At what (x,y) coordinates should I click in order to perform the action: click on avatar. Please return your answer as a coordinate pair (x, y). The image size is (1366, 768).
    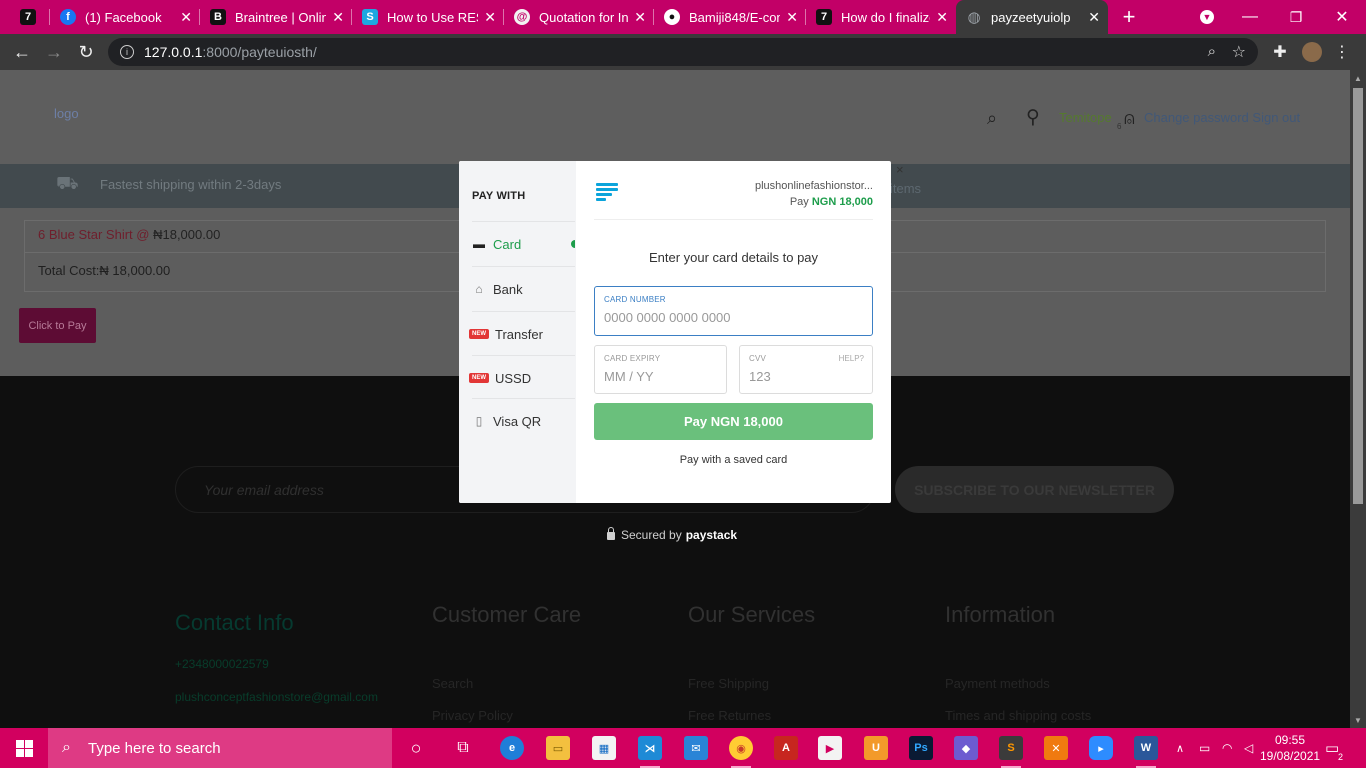
    Looking at the image, I should click on (1312, 52).